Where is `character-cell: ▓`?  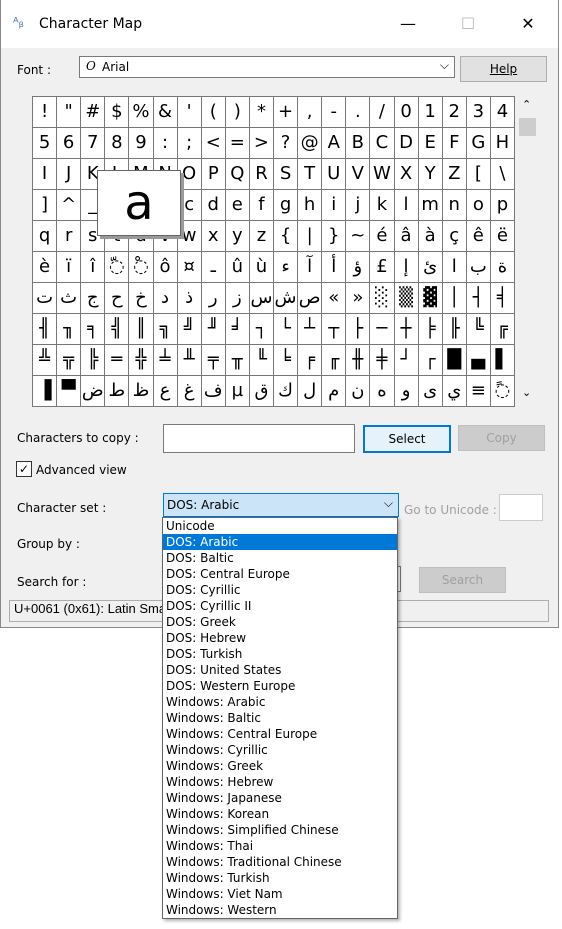
character-cell: ▓ is located at coordinates (430, 298).